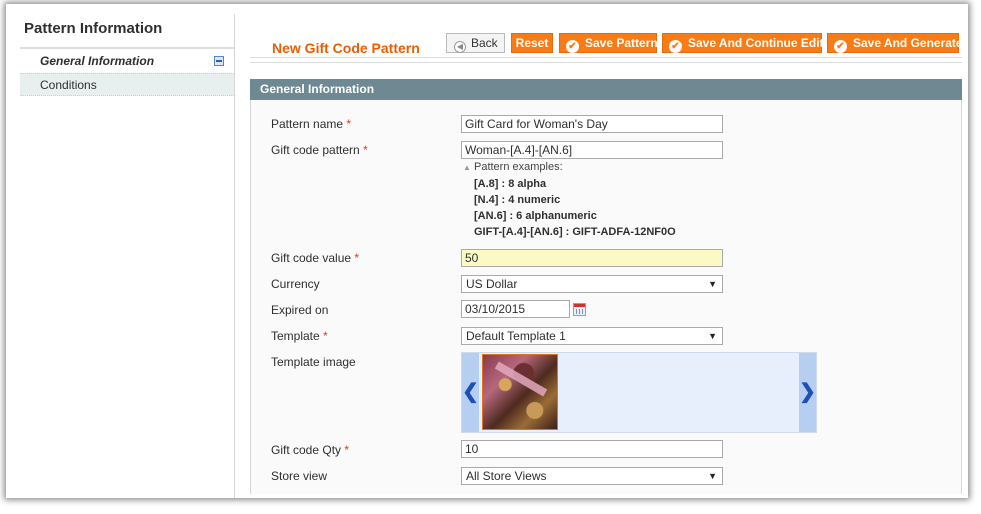 The image size is (981, 514). I want to click on gift-code-value-label: Gift code value *, so click(315, 258).